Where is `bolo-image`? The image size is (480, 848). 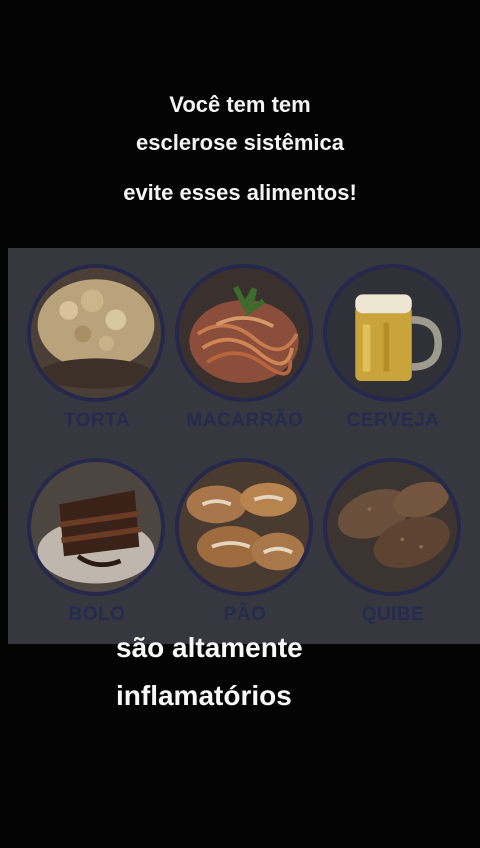
bolo-image is located at coordinates (96, 527).